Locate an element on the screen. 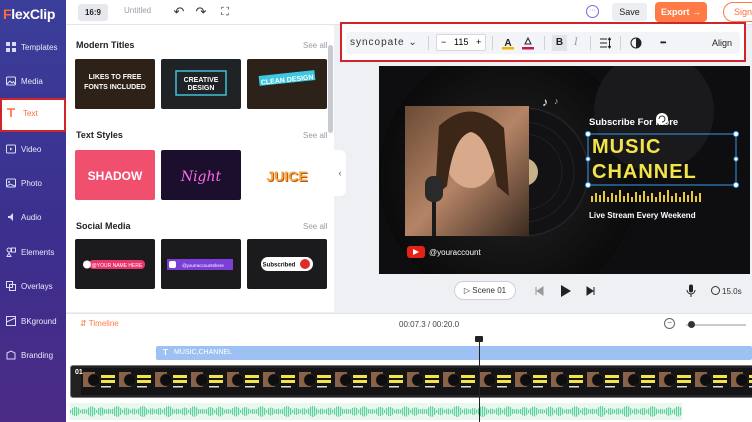  text-style-thumb: SHADOW is located at coordinates (115, 175).